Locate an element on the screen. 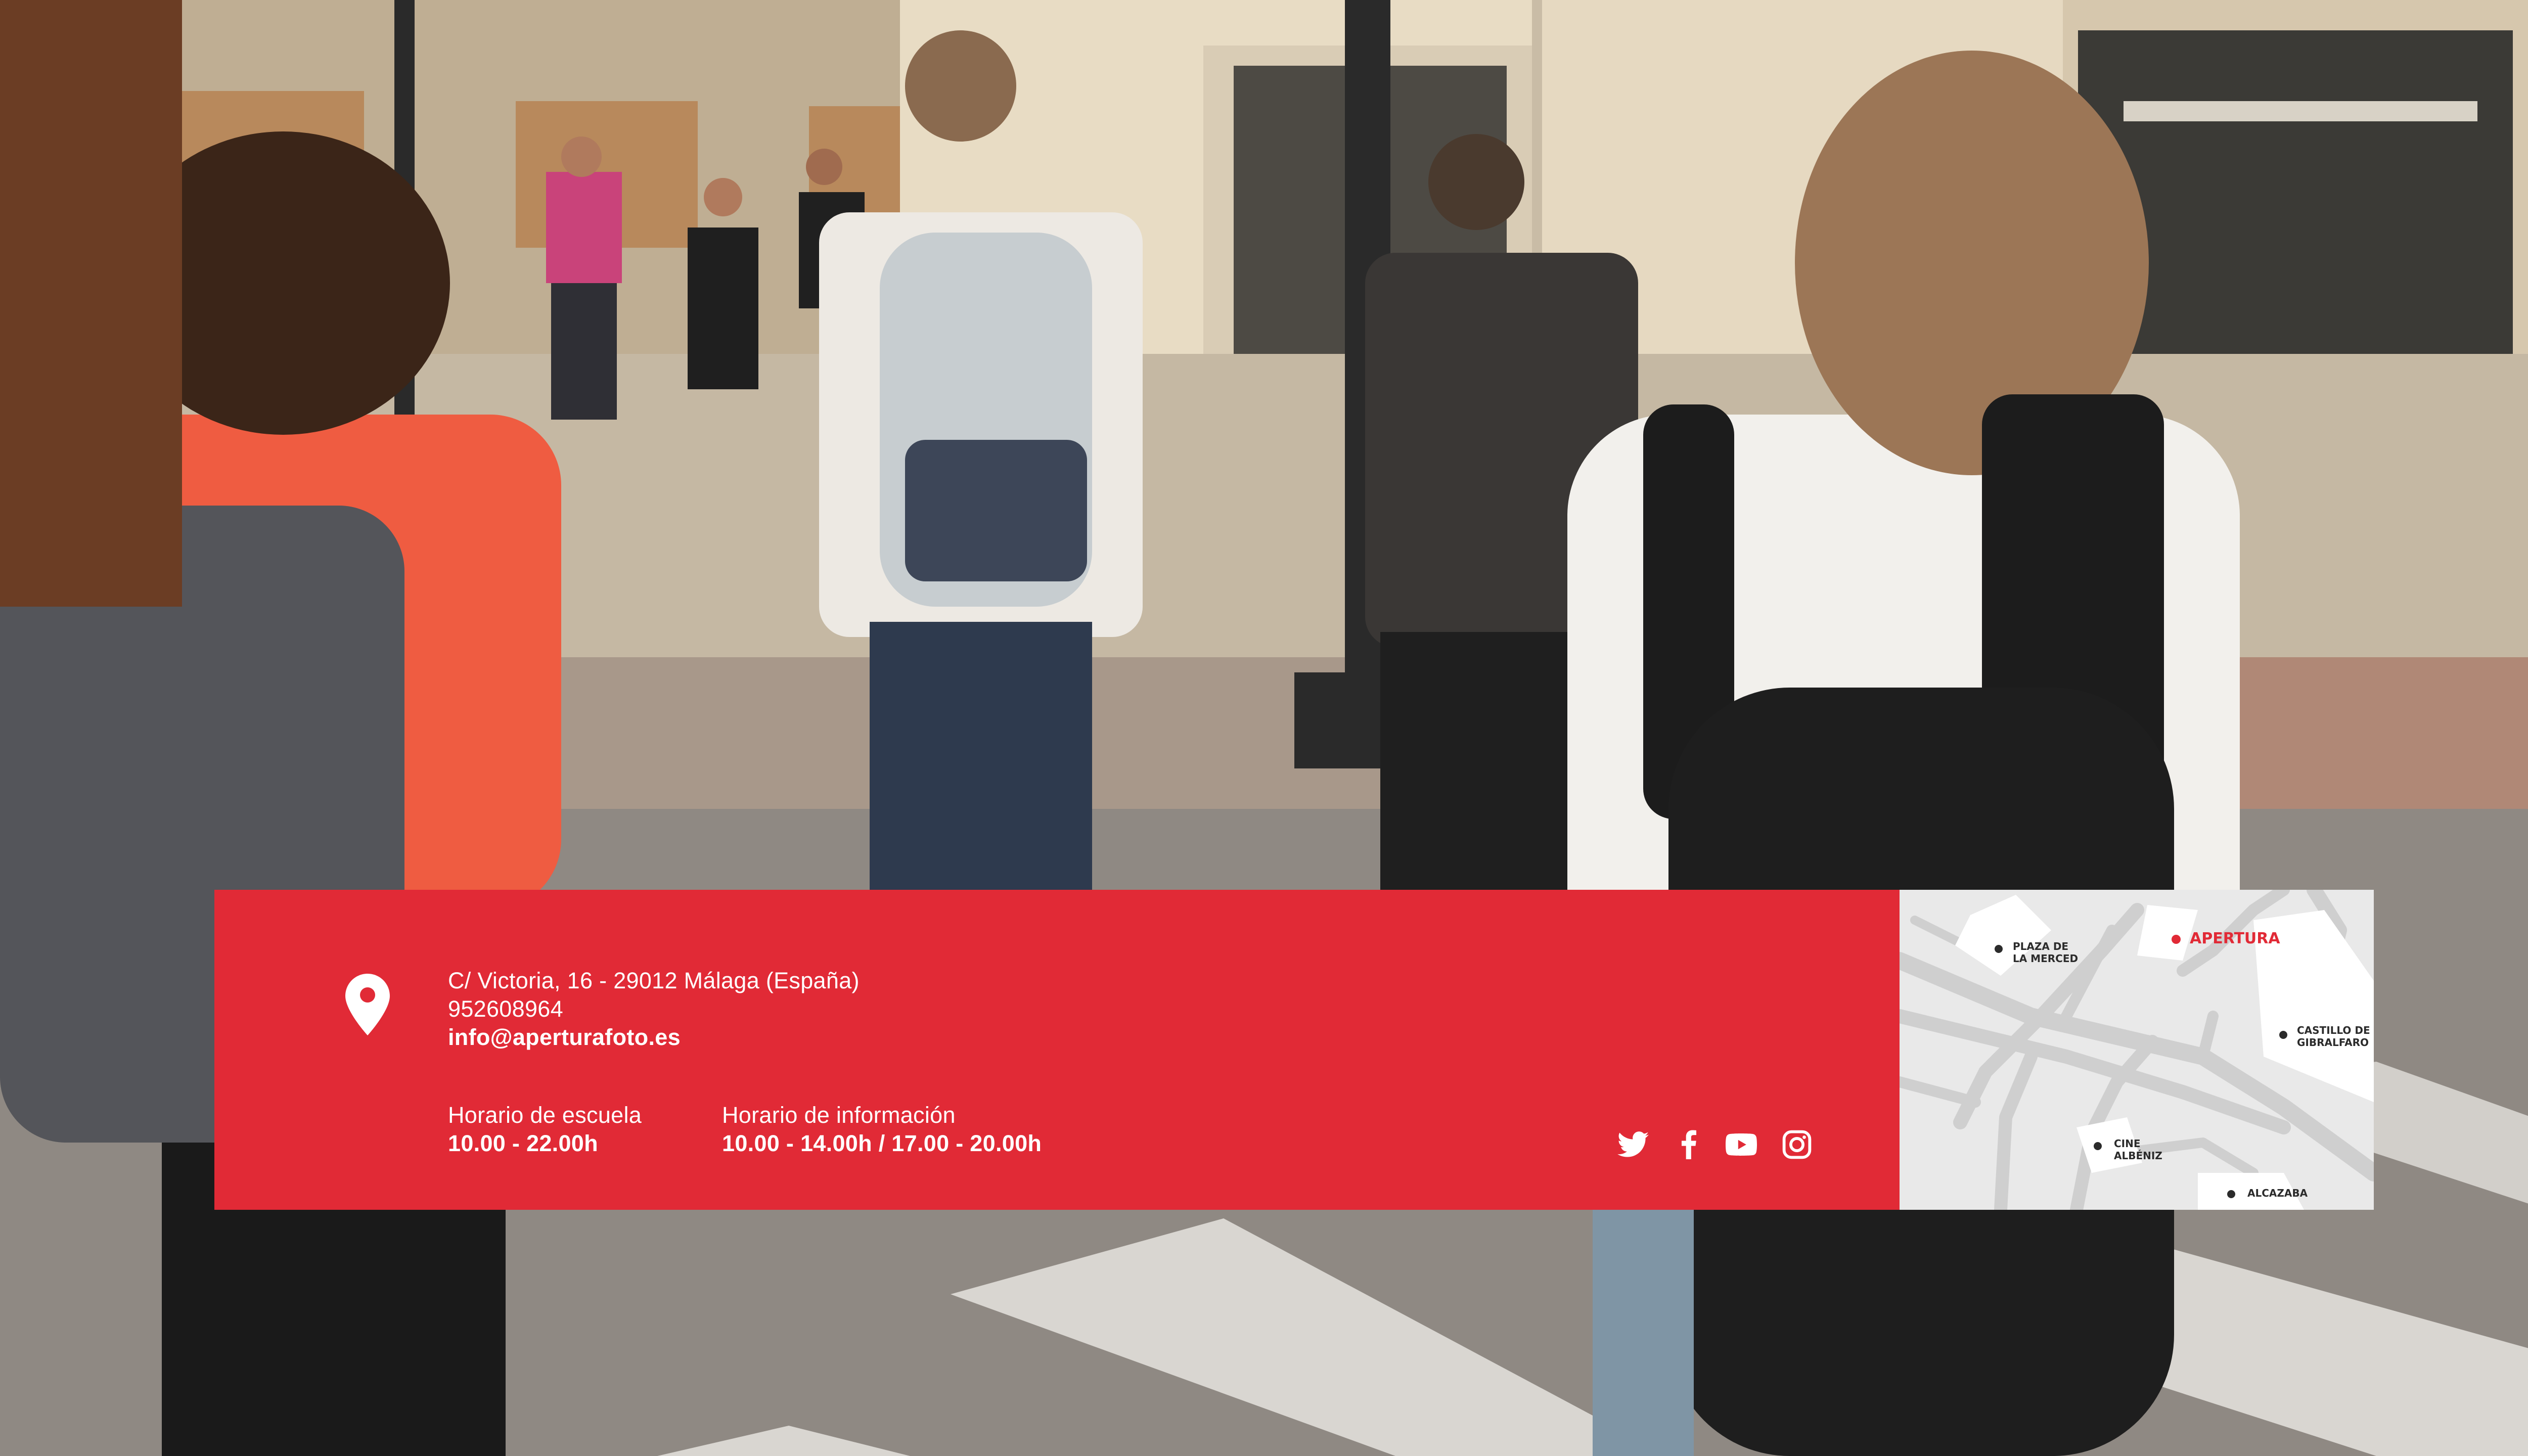  school-hours: Horario de escuela 10.00 - 22.00h is located at coordinates (545, 1129).